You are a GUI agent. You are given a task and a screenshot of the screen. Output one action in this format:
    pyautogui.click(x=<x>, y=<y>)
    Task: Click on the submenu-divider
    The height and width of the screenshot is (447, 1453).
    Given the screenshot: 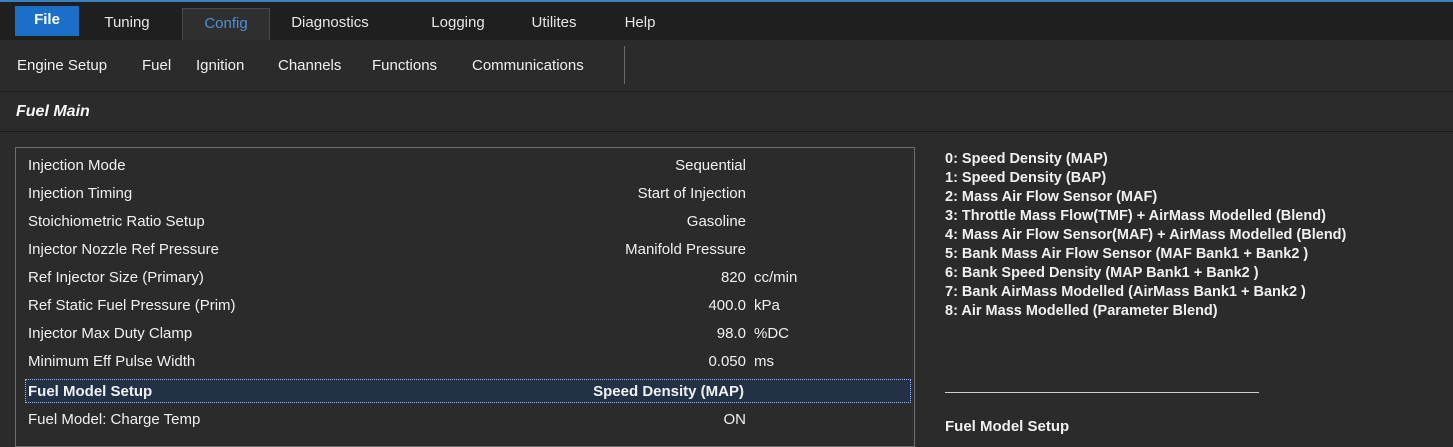 What is the action you would take?
    pyautogui.click(x=624, y=65)
    